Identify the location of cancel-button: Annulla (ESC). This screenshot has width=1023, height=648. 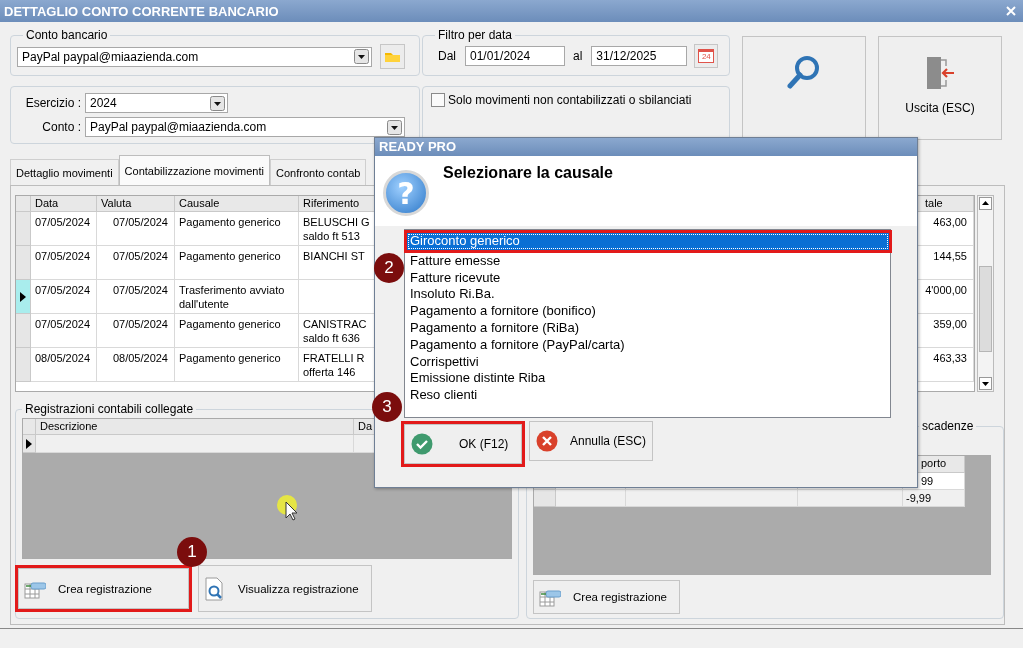
(591, 441).